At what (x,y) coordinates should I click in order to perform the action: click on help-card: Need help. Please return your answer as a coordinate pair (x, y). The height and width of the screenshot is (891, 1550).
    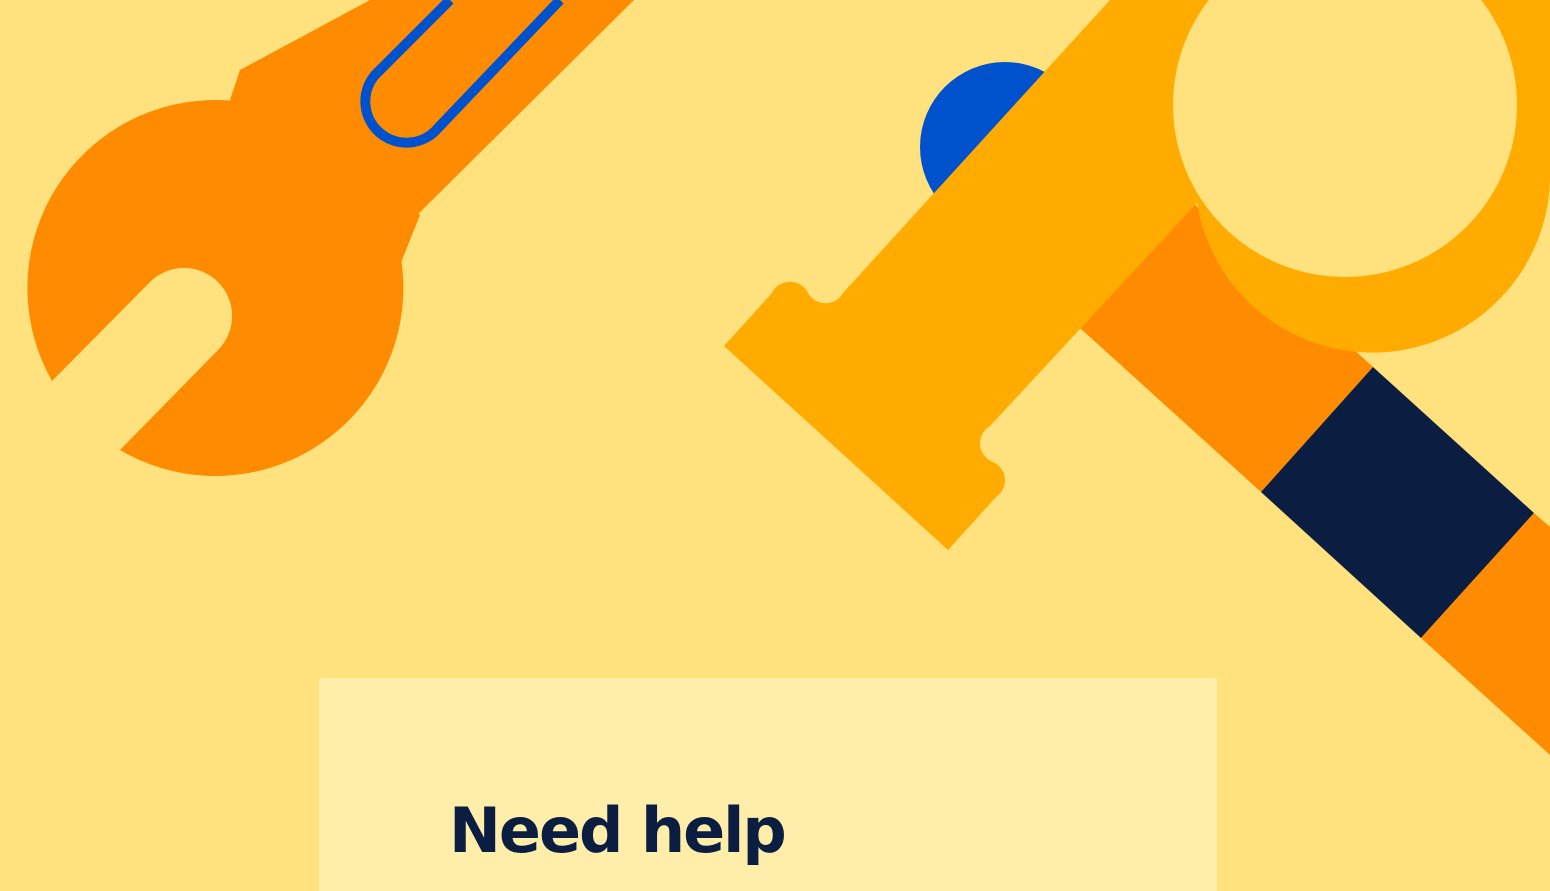
    Looking at the image, I should click on (768, 784).